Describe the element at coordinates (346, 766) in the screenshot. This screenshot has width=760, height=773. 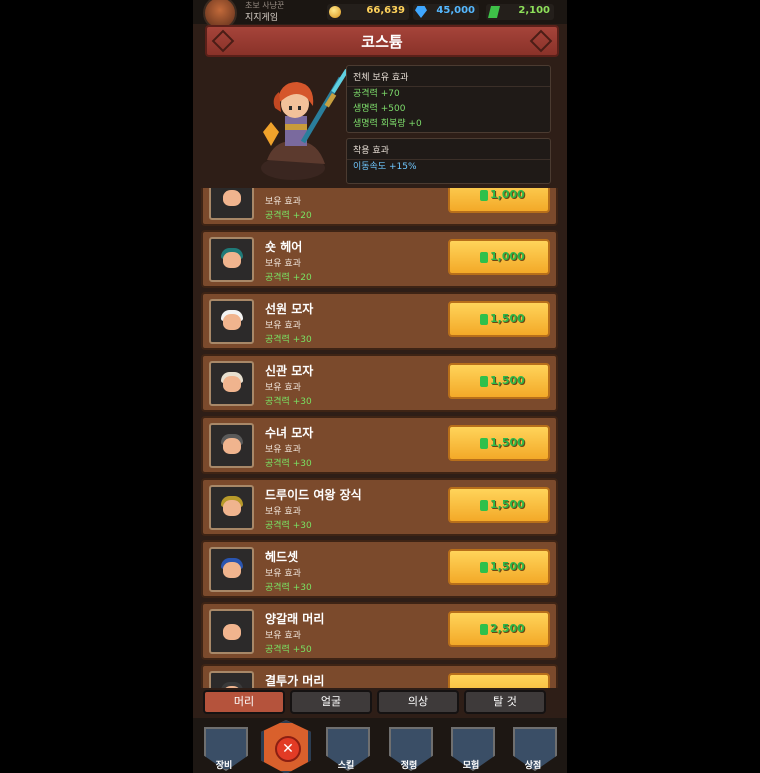
I see `nav-label: 스킬` at that location.